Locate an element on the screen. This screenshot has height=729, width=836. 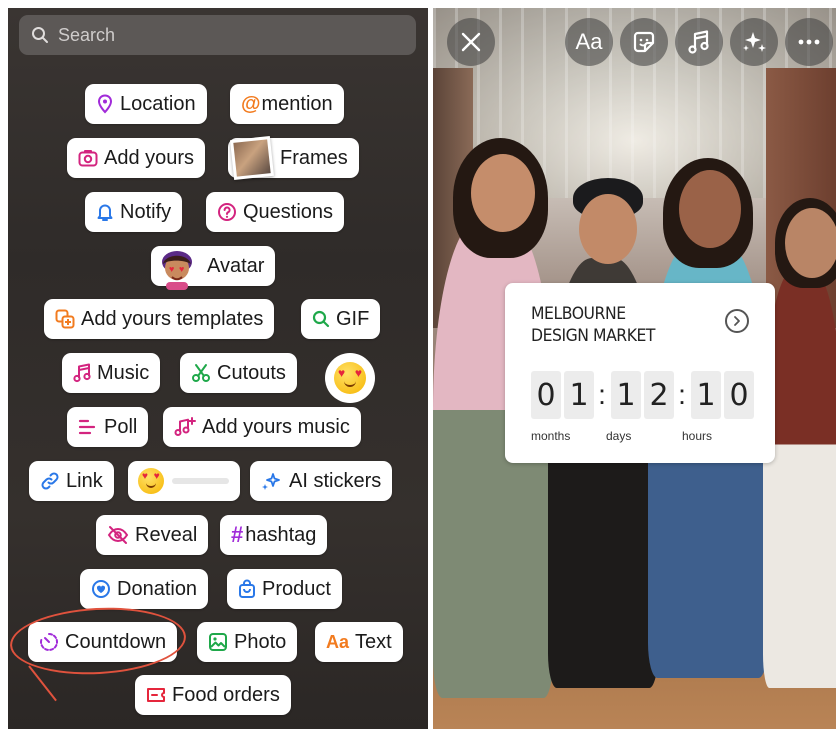
product-label: Product is located at coordinates (296, 588).